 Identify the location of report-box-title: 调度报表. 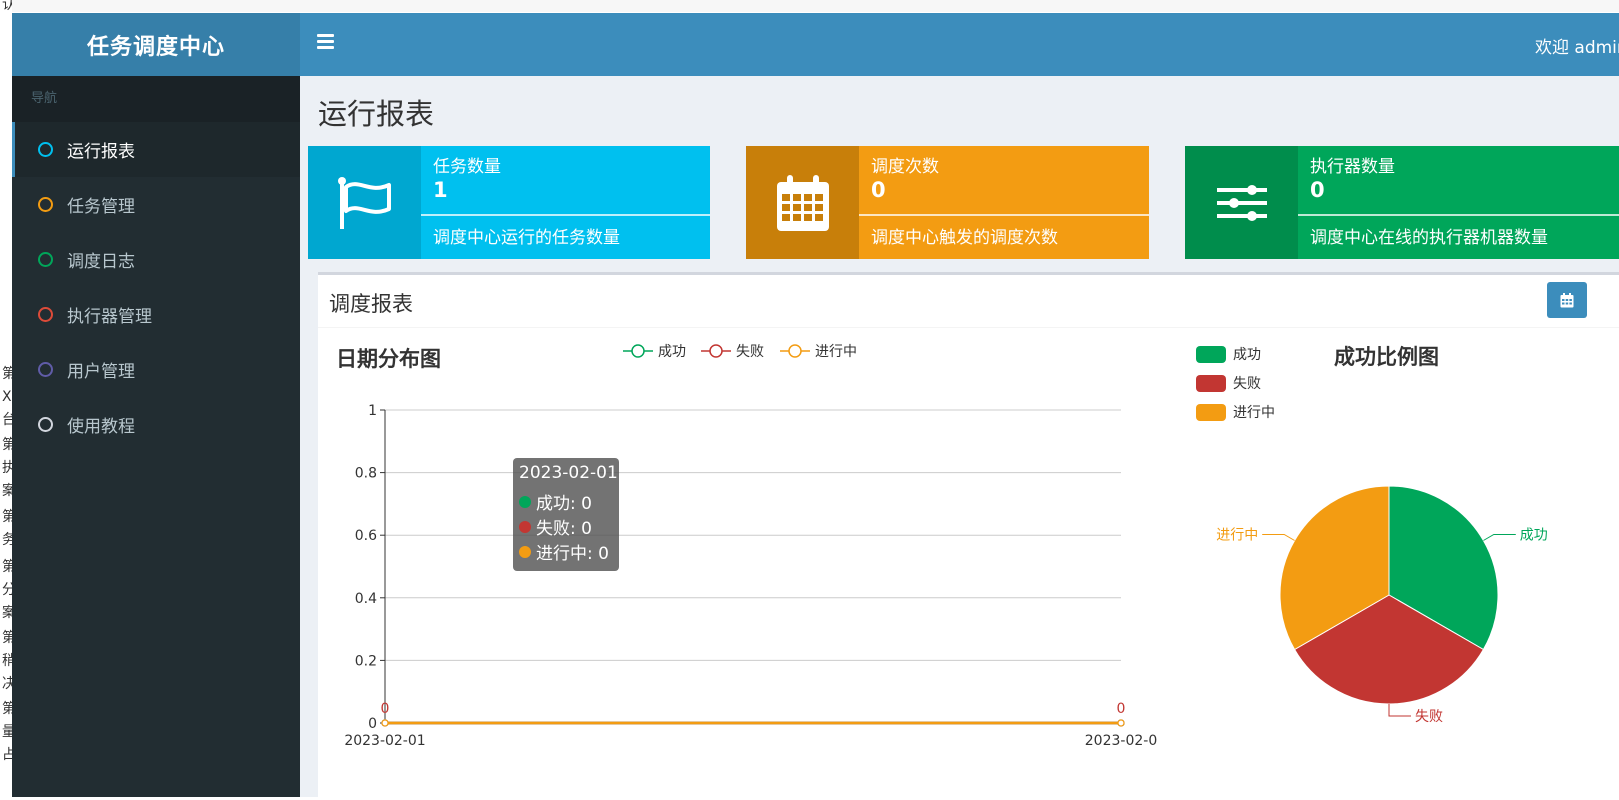
(371, 304).